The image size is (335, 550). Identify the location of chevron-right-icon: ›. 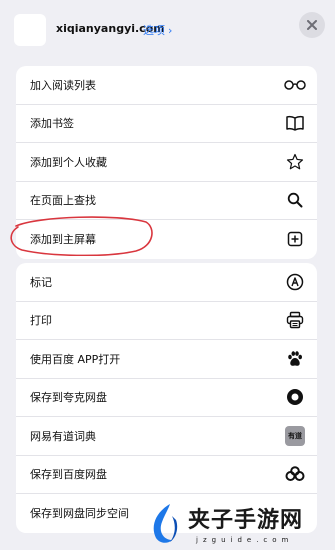
(170, 30).